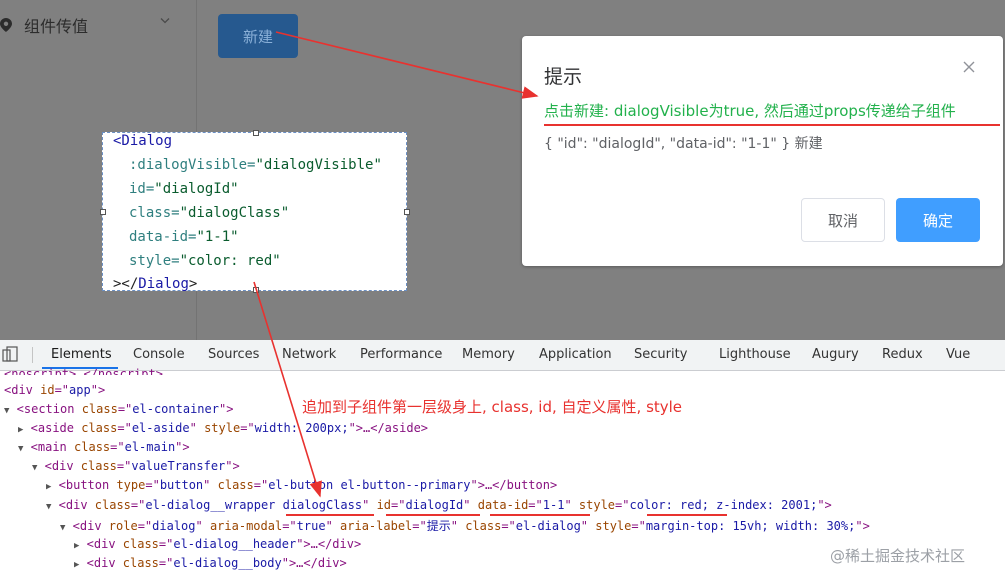  I want to click on dom-text: 提示, so click(438, 526).